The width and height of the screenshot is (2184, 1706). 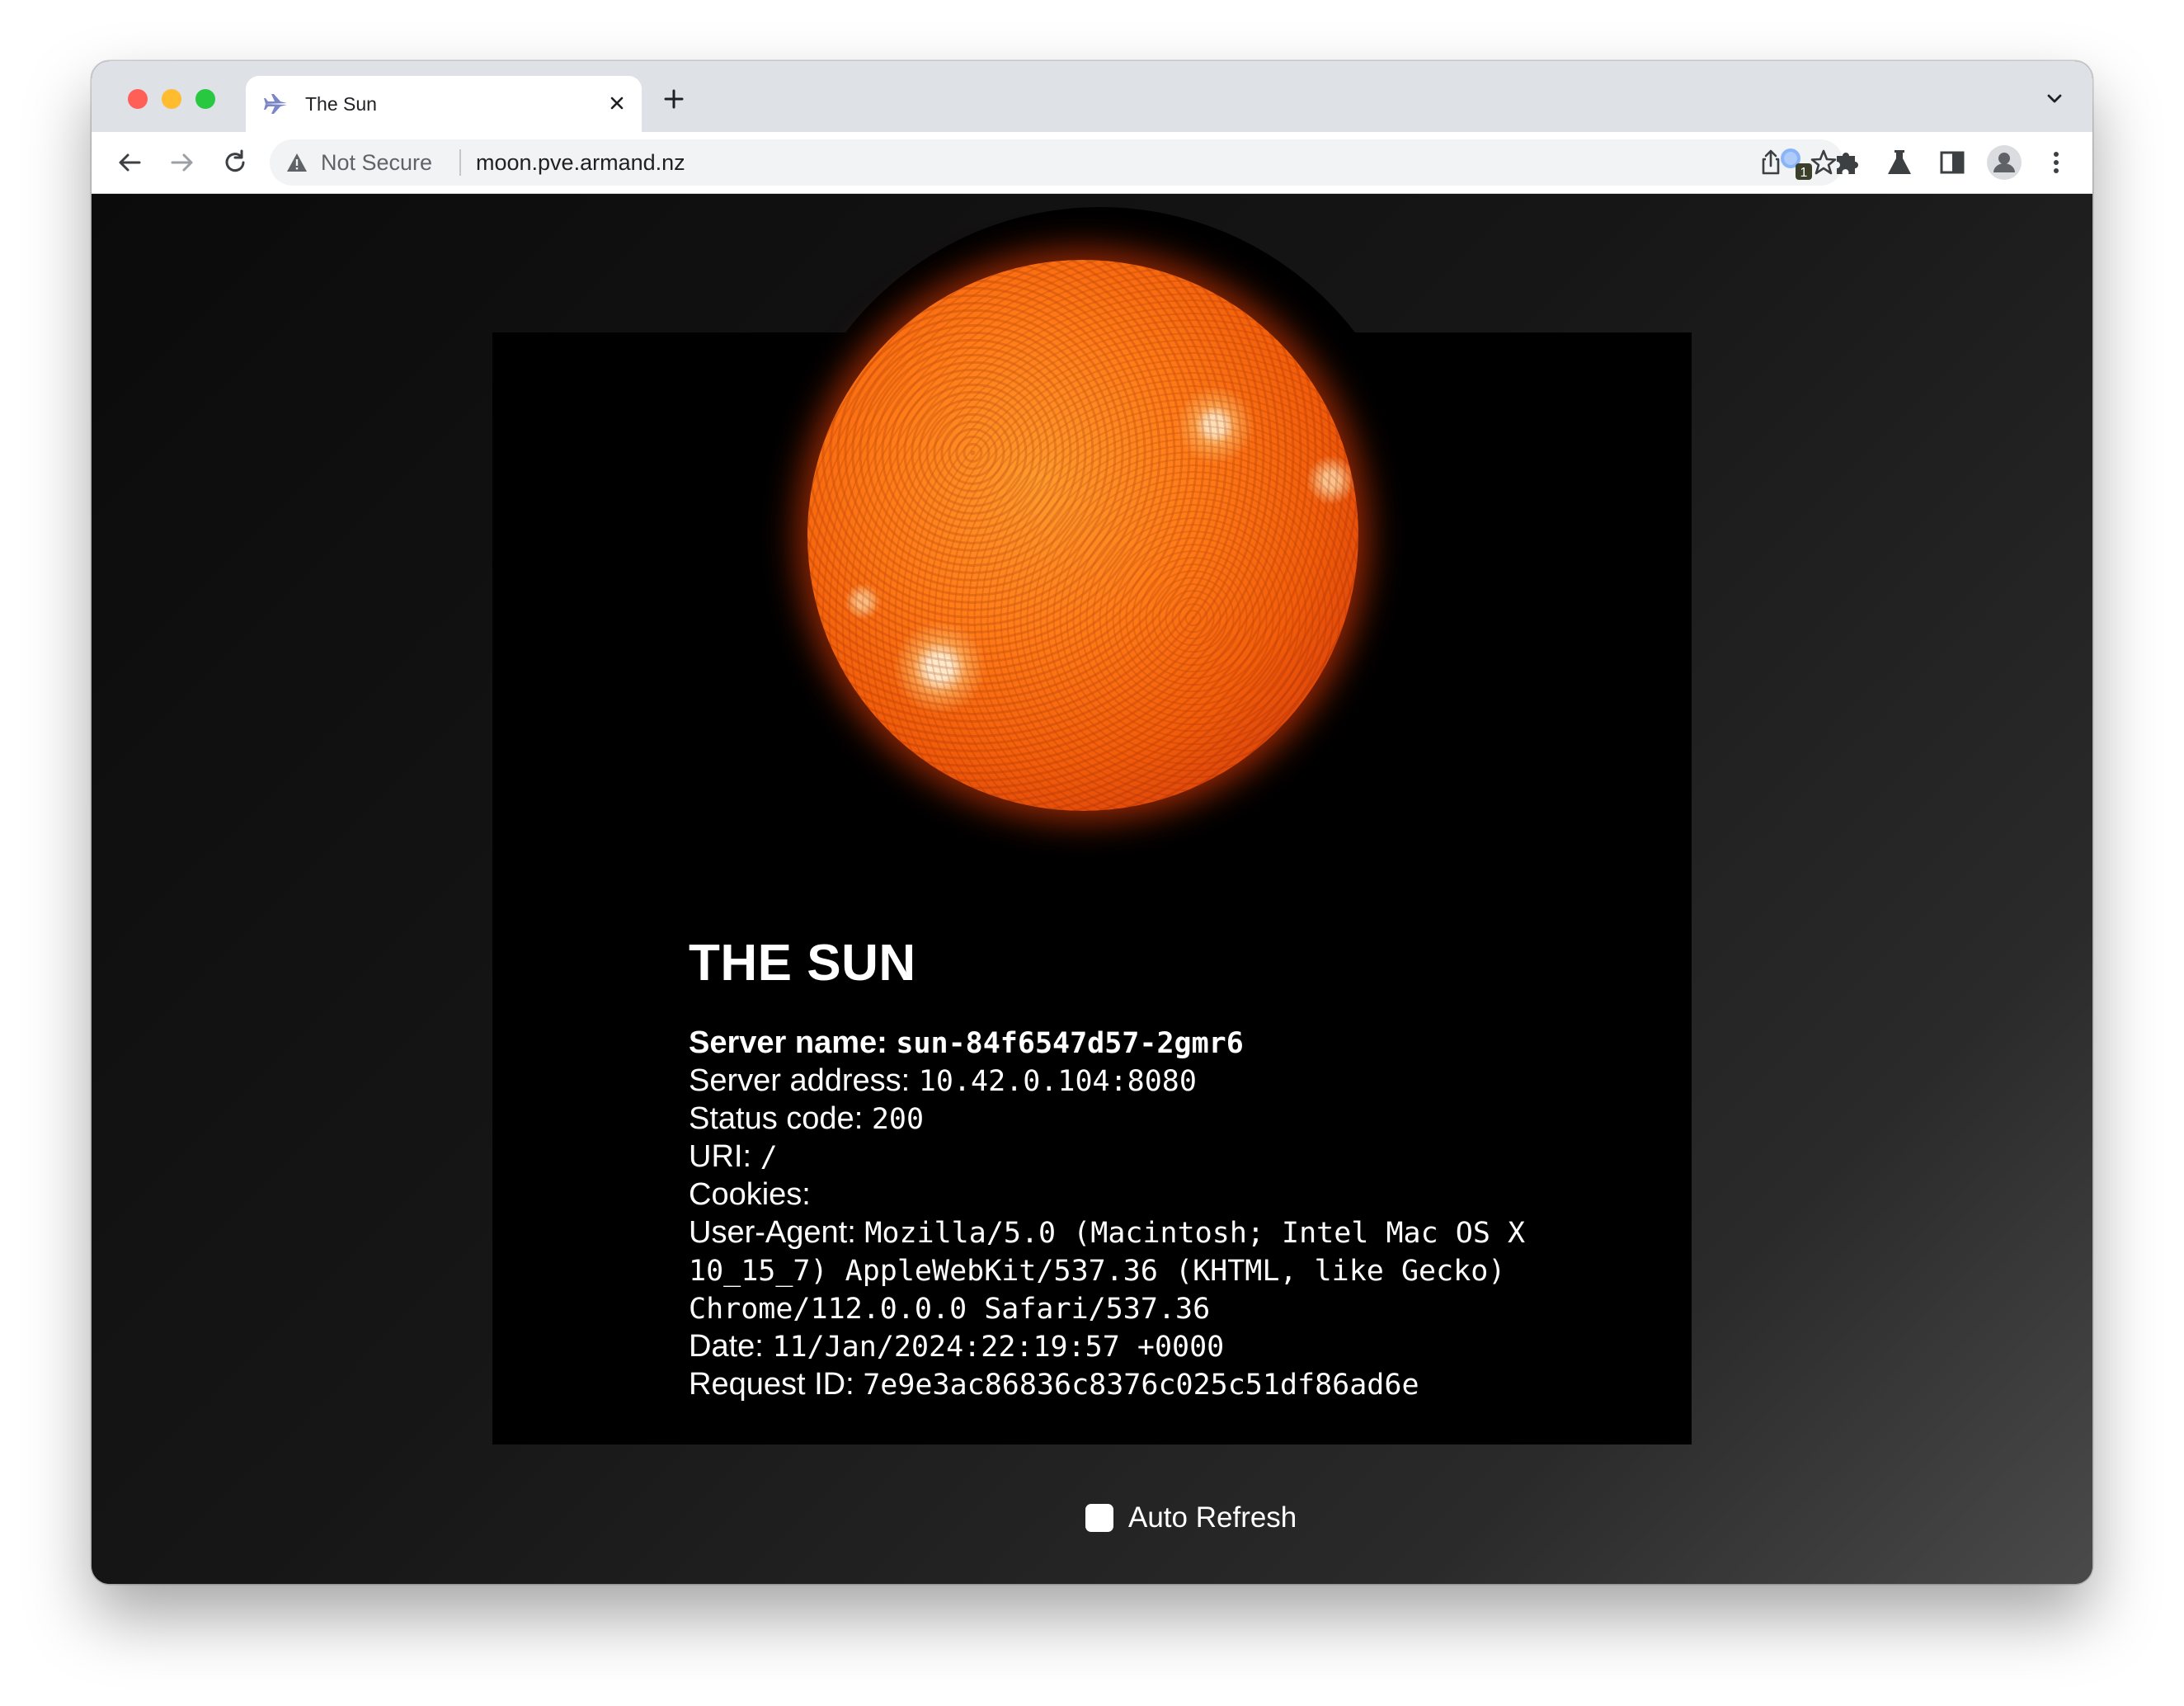 I want to click on server-address-row: Server address: 10.42.0.104:8080, so click(x=1183, y=1081).